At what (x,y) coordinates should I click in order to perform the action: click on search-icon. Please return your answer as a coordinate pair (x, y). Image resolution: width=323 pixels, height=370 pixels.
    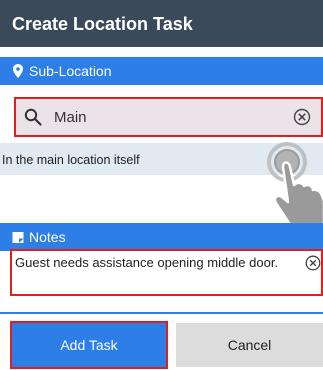
    Looking at the image, I should click on (33, 117).